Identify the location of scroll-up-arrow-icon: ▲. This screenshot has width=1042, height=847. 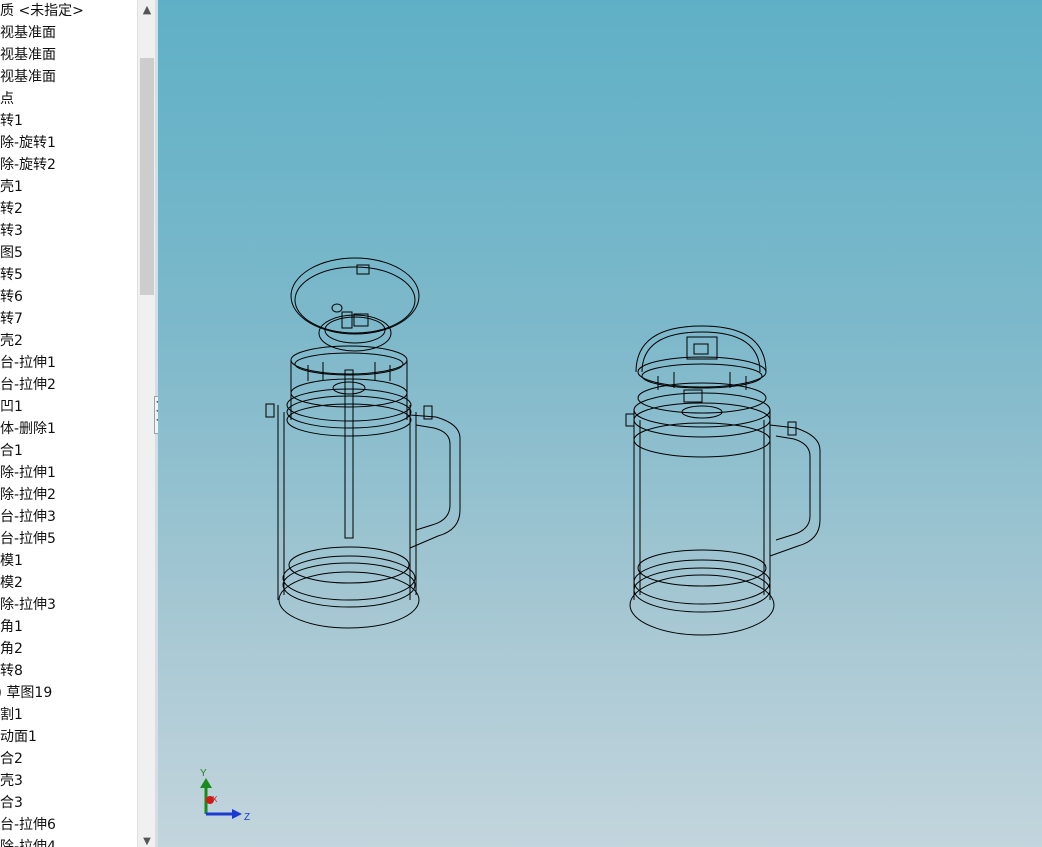
(147, 10).